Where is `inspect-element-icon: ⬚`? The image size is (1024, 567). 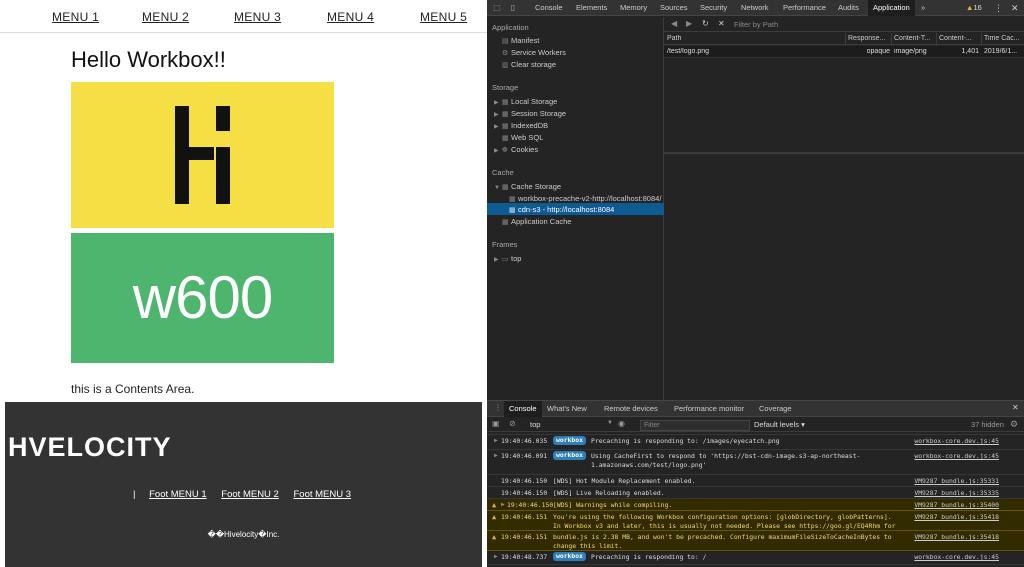
inspect-element-icon: ⬚ is located at coordinates (497, 8).